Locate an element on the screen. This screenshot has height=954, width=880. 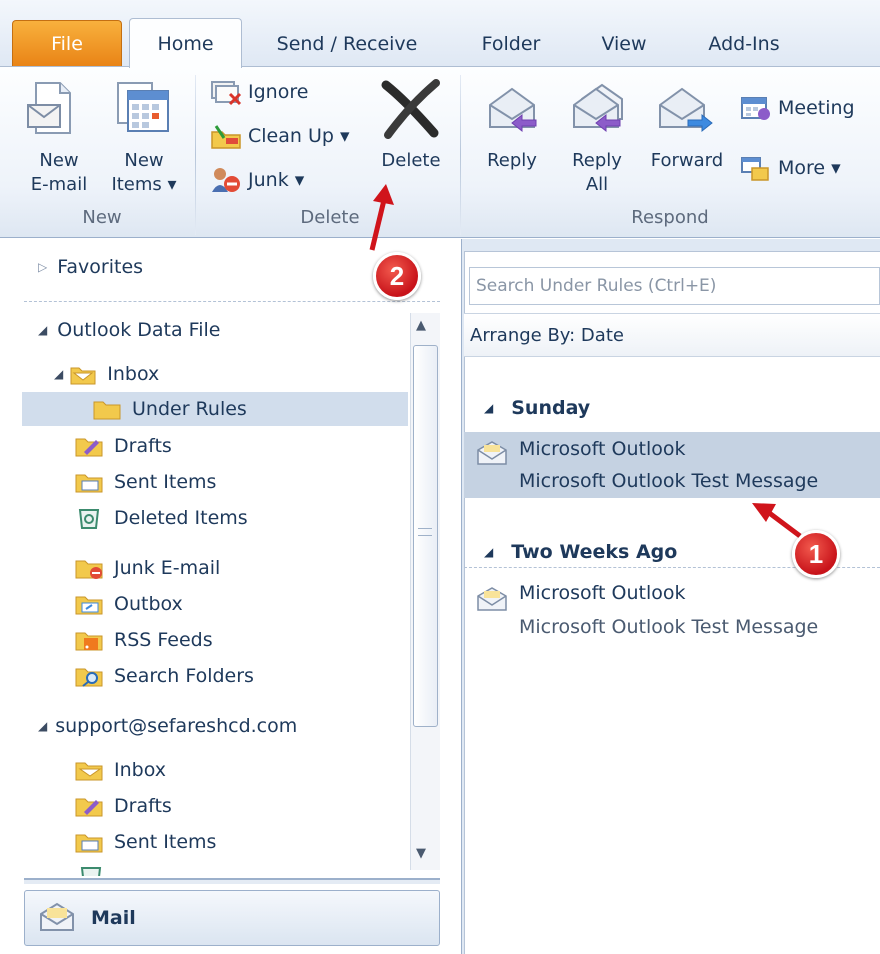
callout-badge-2: 2 is located at coordinates (397, 276).